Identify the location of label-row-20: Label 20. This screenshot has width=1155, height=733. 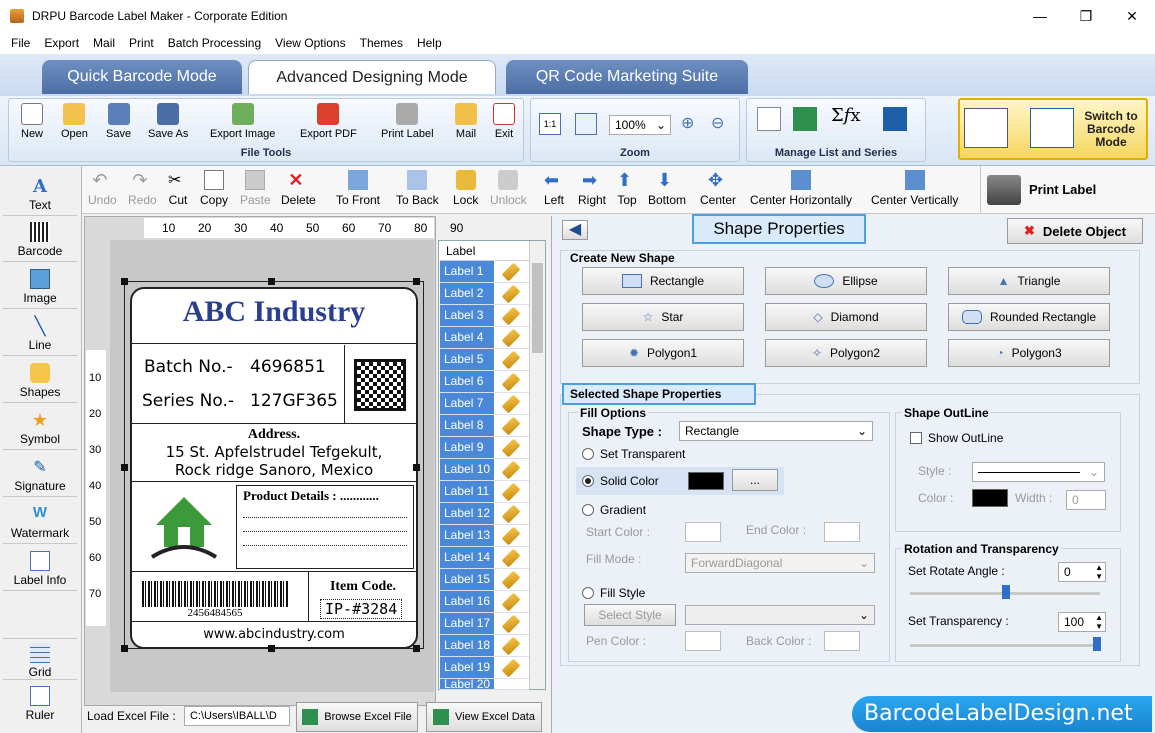
(484, 684).